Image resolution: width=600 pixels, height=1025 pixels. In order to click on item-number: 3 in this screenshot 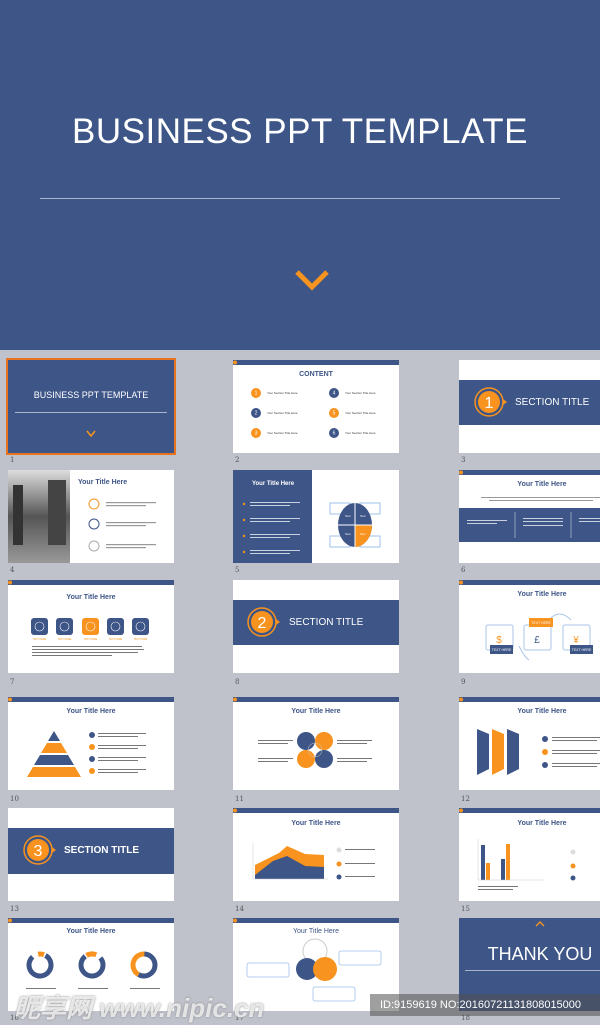, I will do `click(256, 434)`.